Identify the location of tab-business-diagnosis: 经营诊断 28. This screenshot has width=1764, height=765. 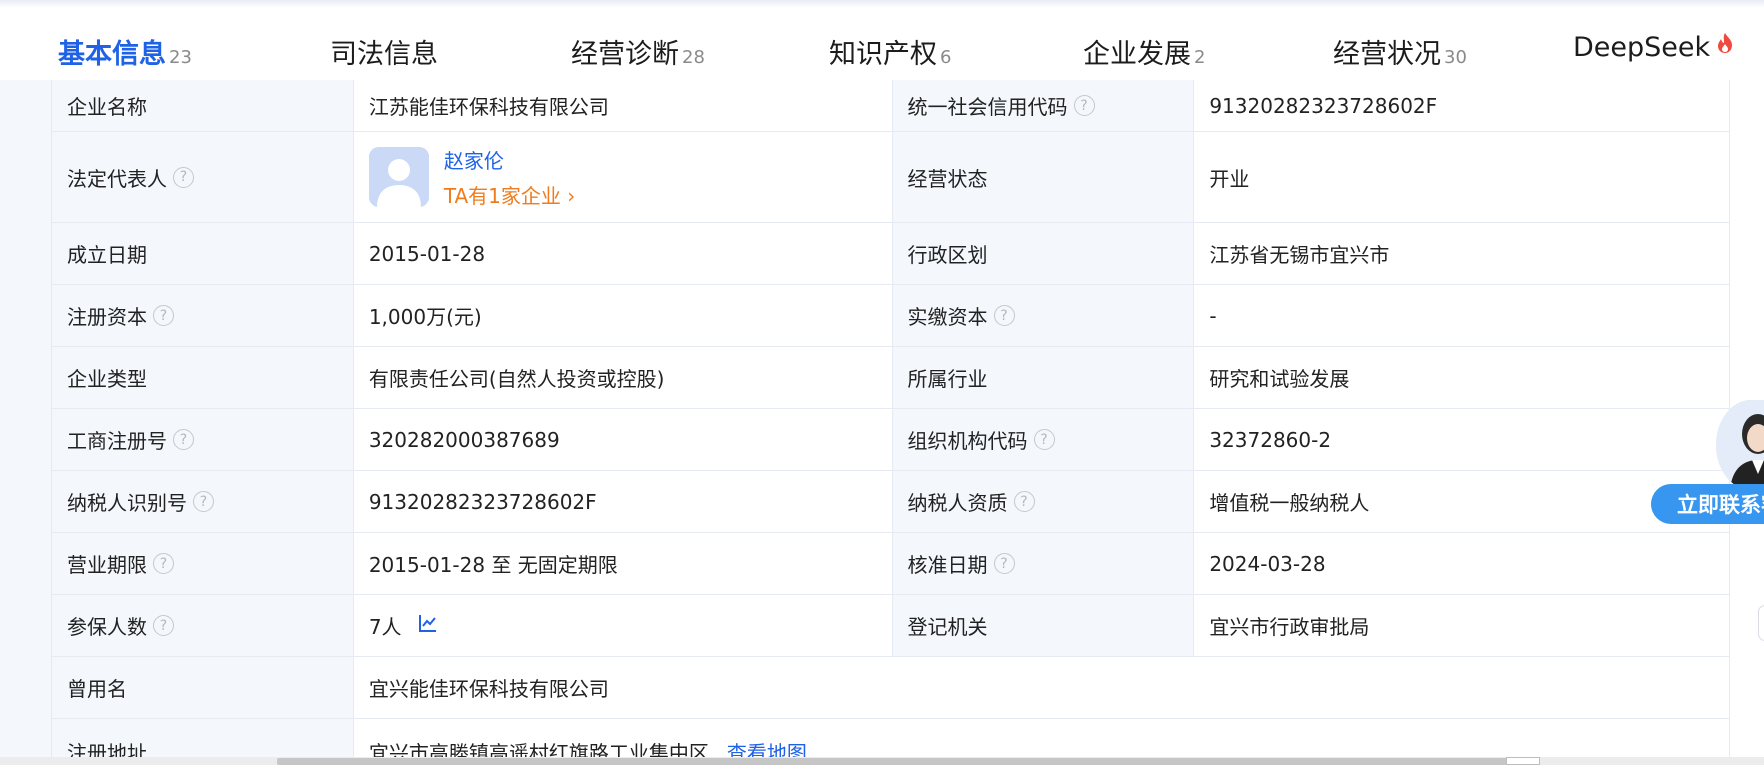
(638, 52).